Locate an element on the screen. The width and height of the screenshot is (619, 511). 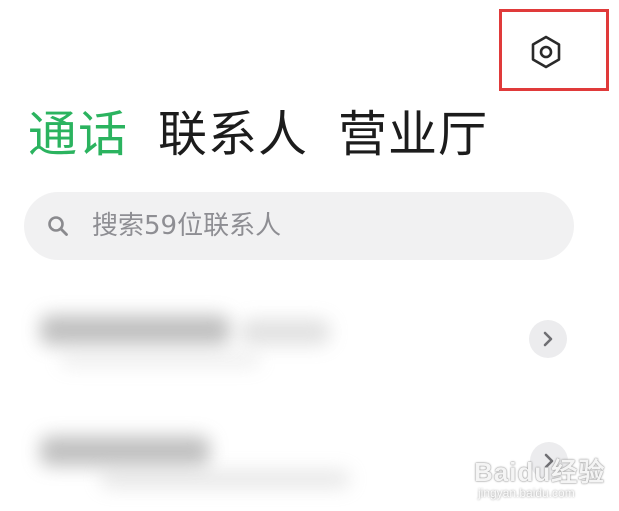
tab-calls: 通话 is located at coordinates (78, 135).